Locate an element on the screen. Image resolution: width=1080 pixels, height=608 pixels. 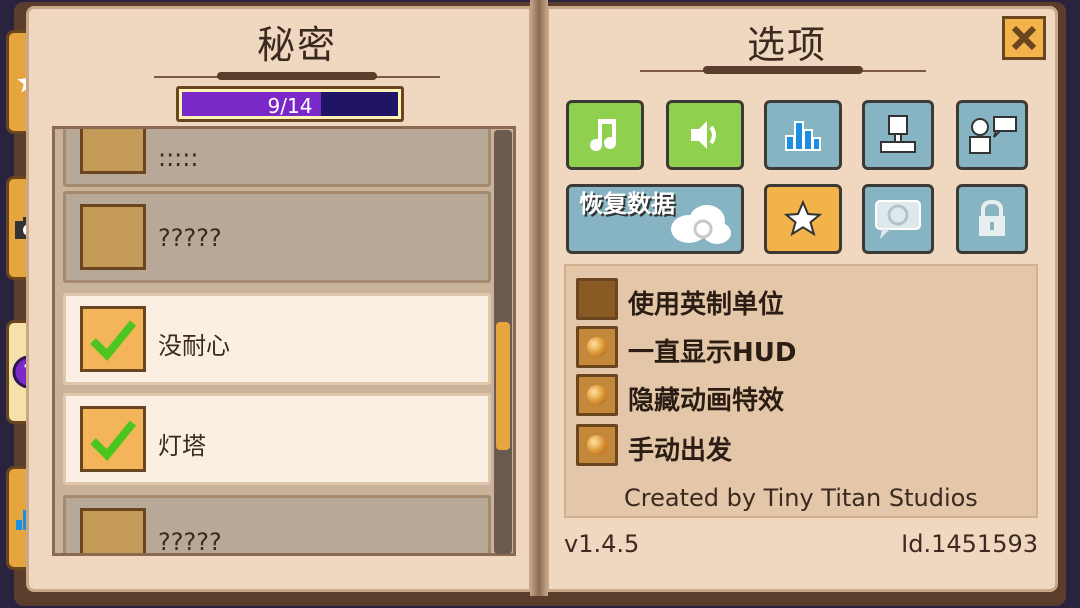
star-icon is located at coordinates (803, 218).